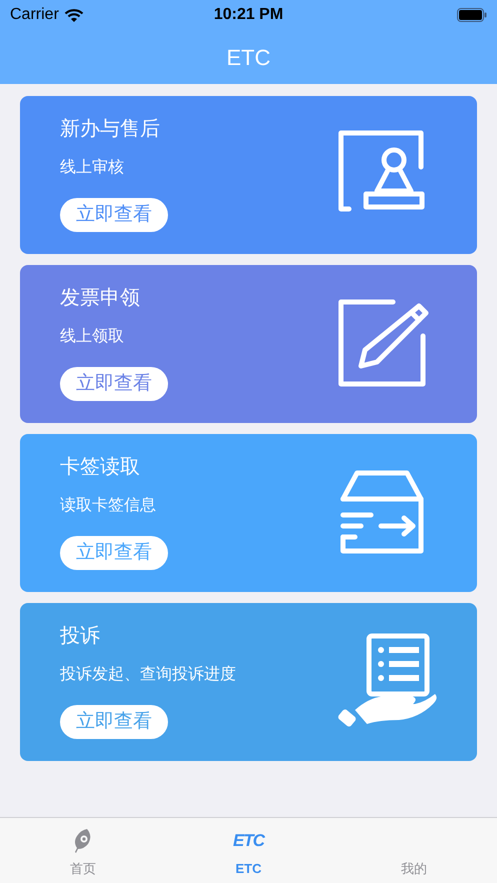  I want to click on carrier-name: Carrier, so click(34, 15).